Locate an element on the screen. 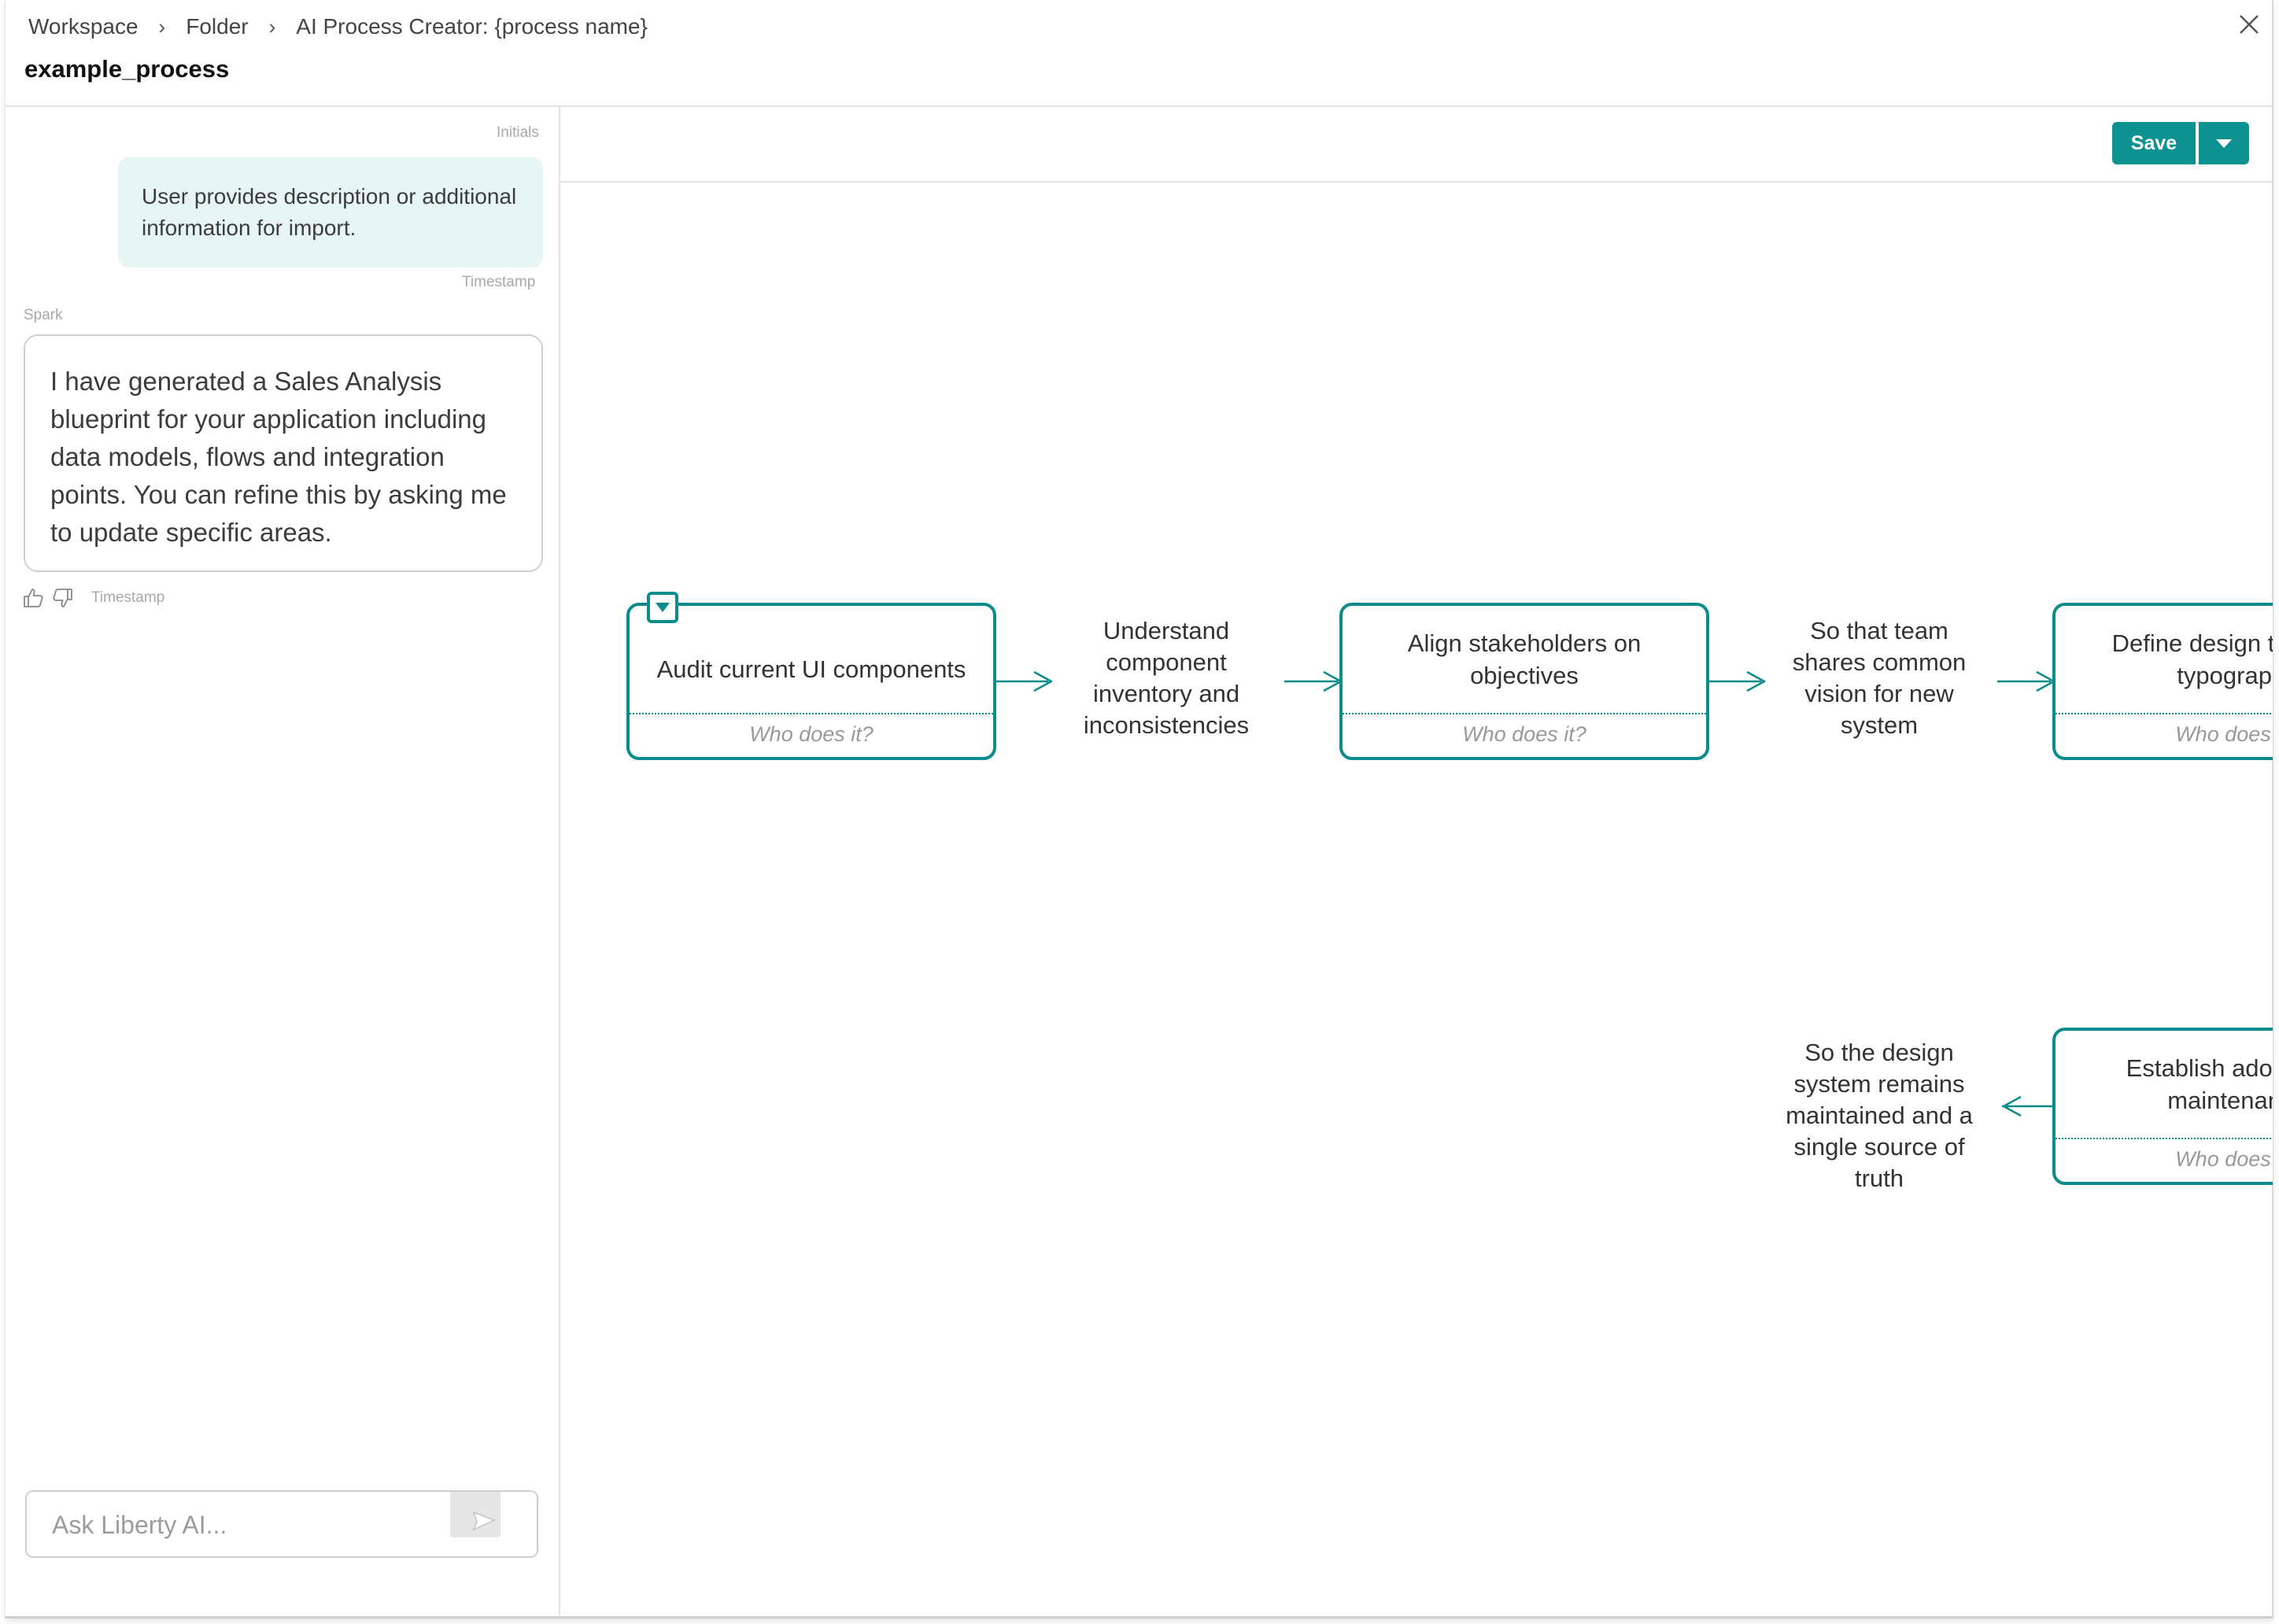 This screenshot has width=2279, height=1624. step-title: Establish adoption & maintenance is located at coordinates (2199, 1084).